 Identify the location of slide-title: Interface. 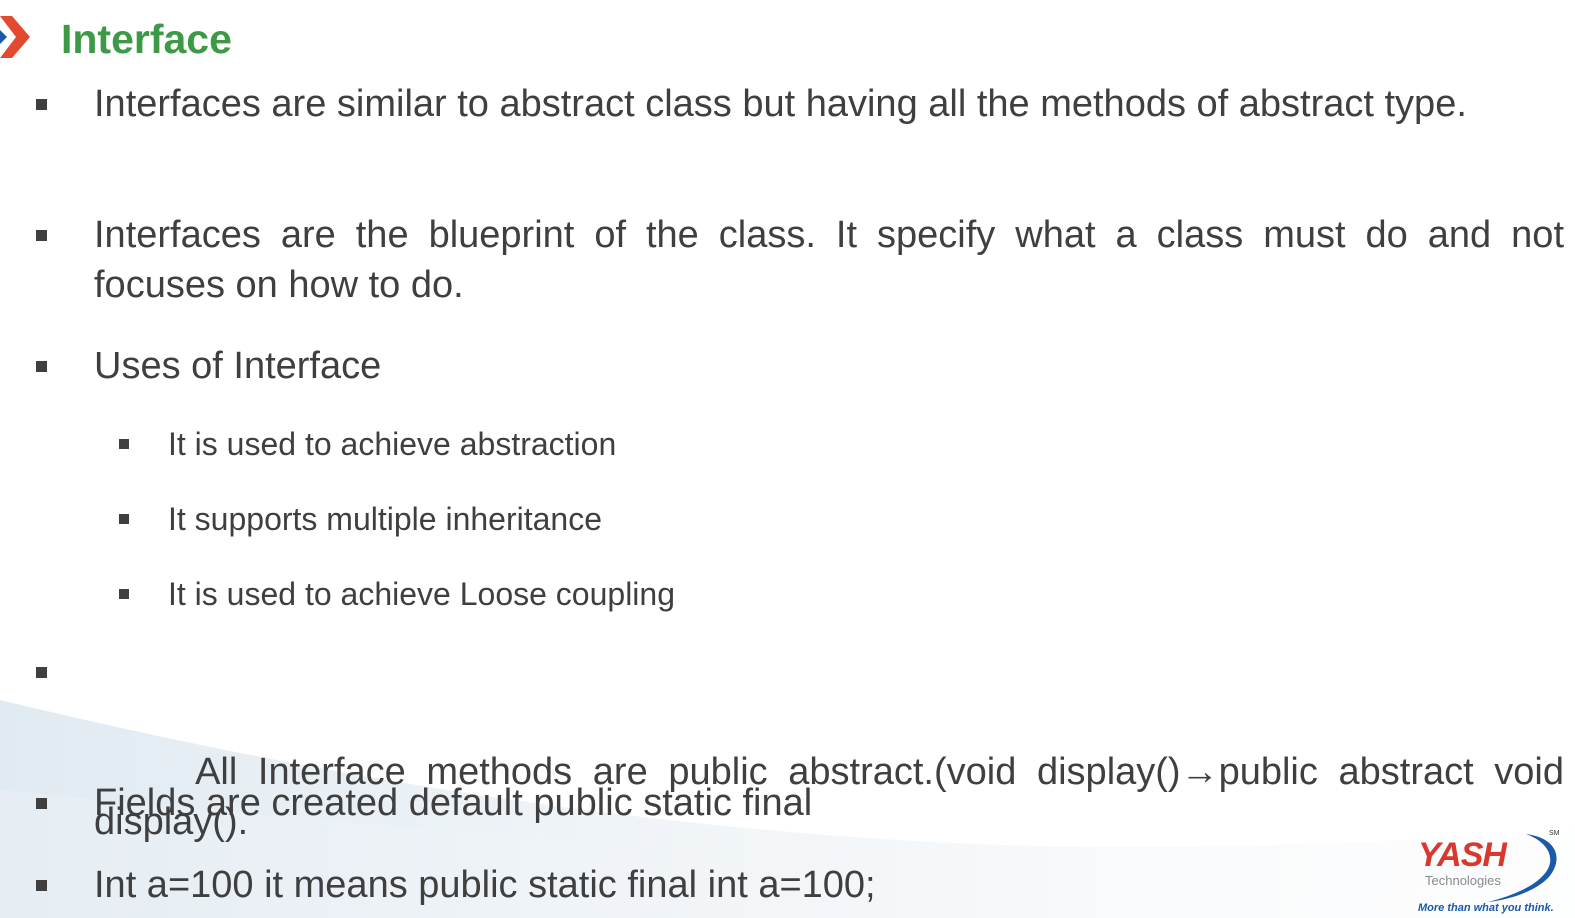
(146, 39).